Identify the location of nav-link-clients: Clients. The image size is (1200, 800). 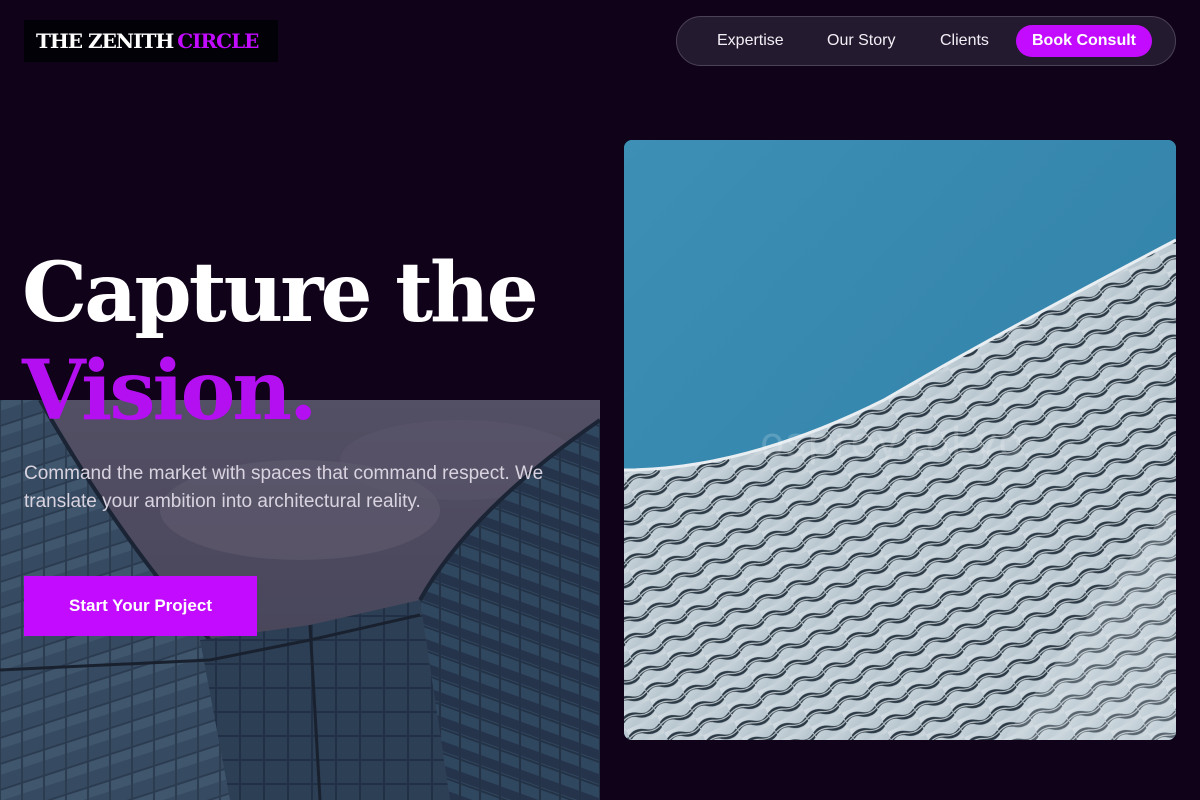
(964, 41).